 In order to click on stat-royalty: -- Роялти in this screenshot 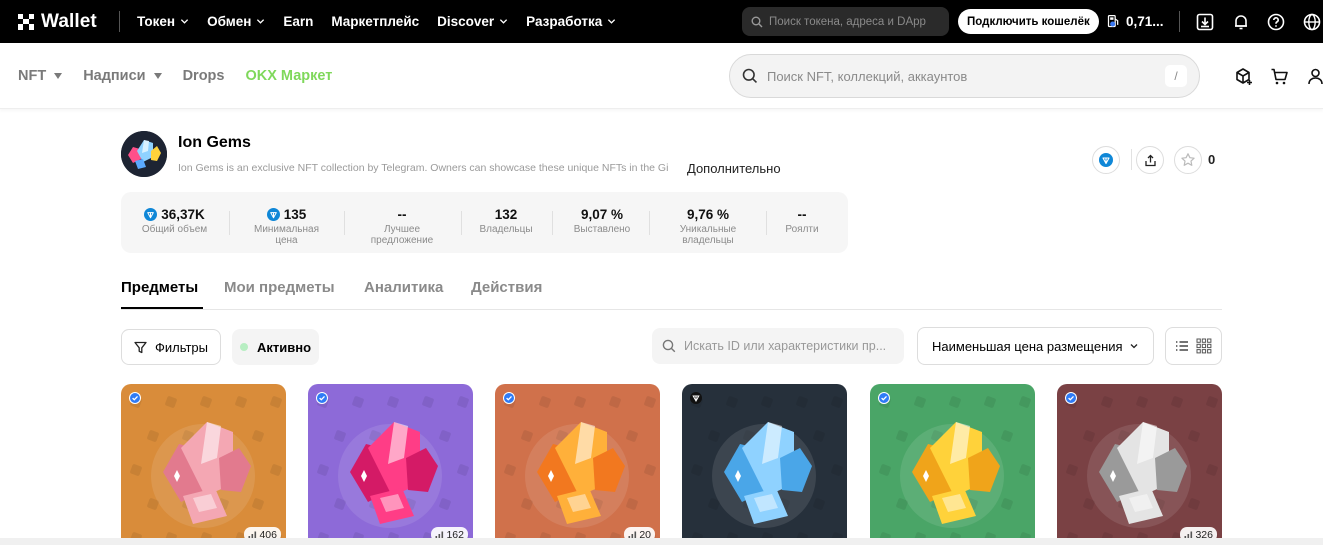, I will do `click(802, 222)`.